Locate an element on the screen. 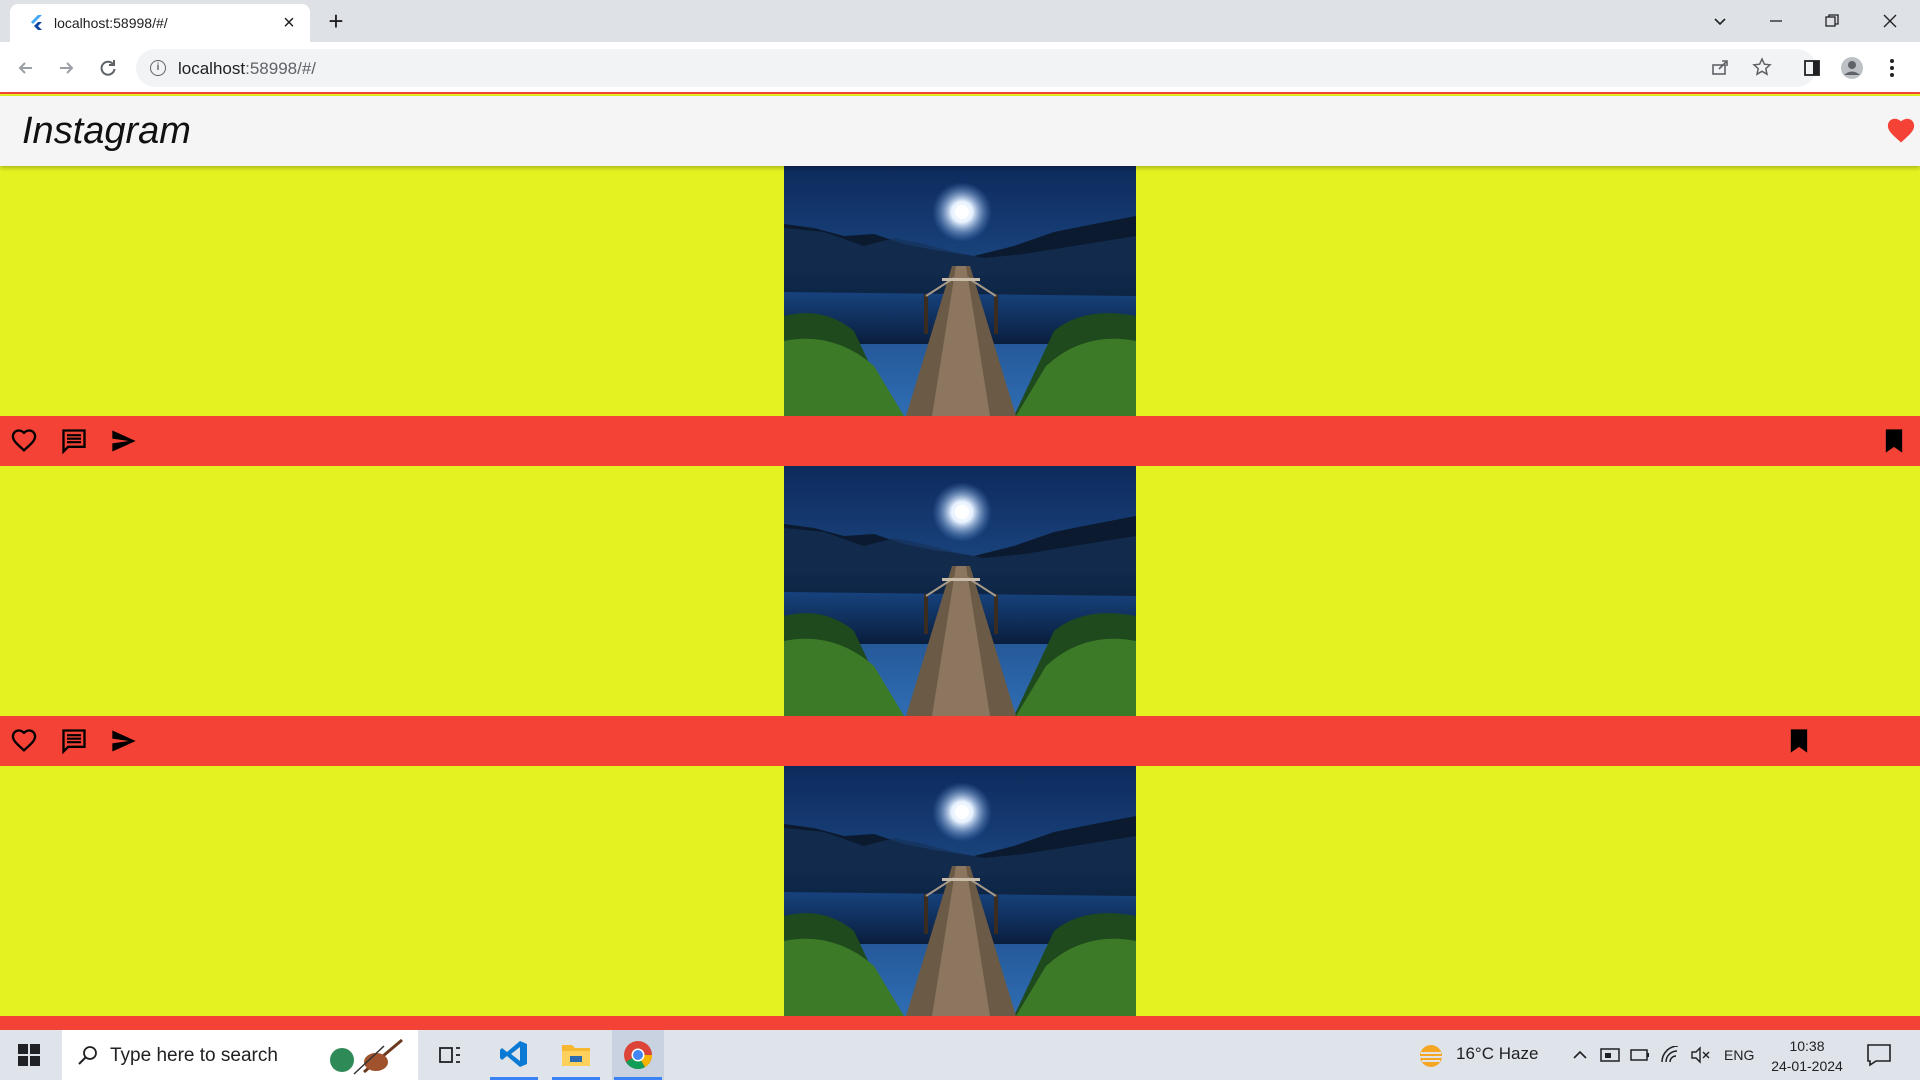  app-title: Instagram is located at coordinates (106, 131).